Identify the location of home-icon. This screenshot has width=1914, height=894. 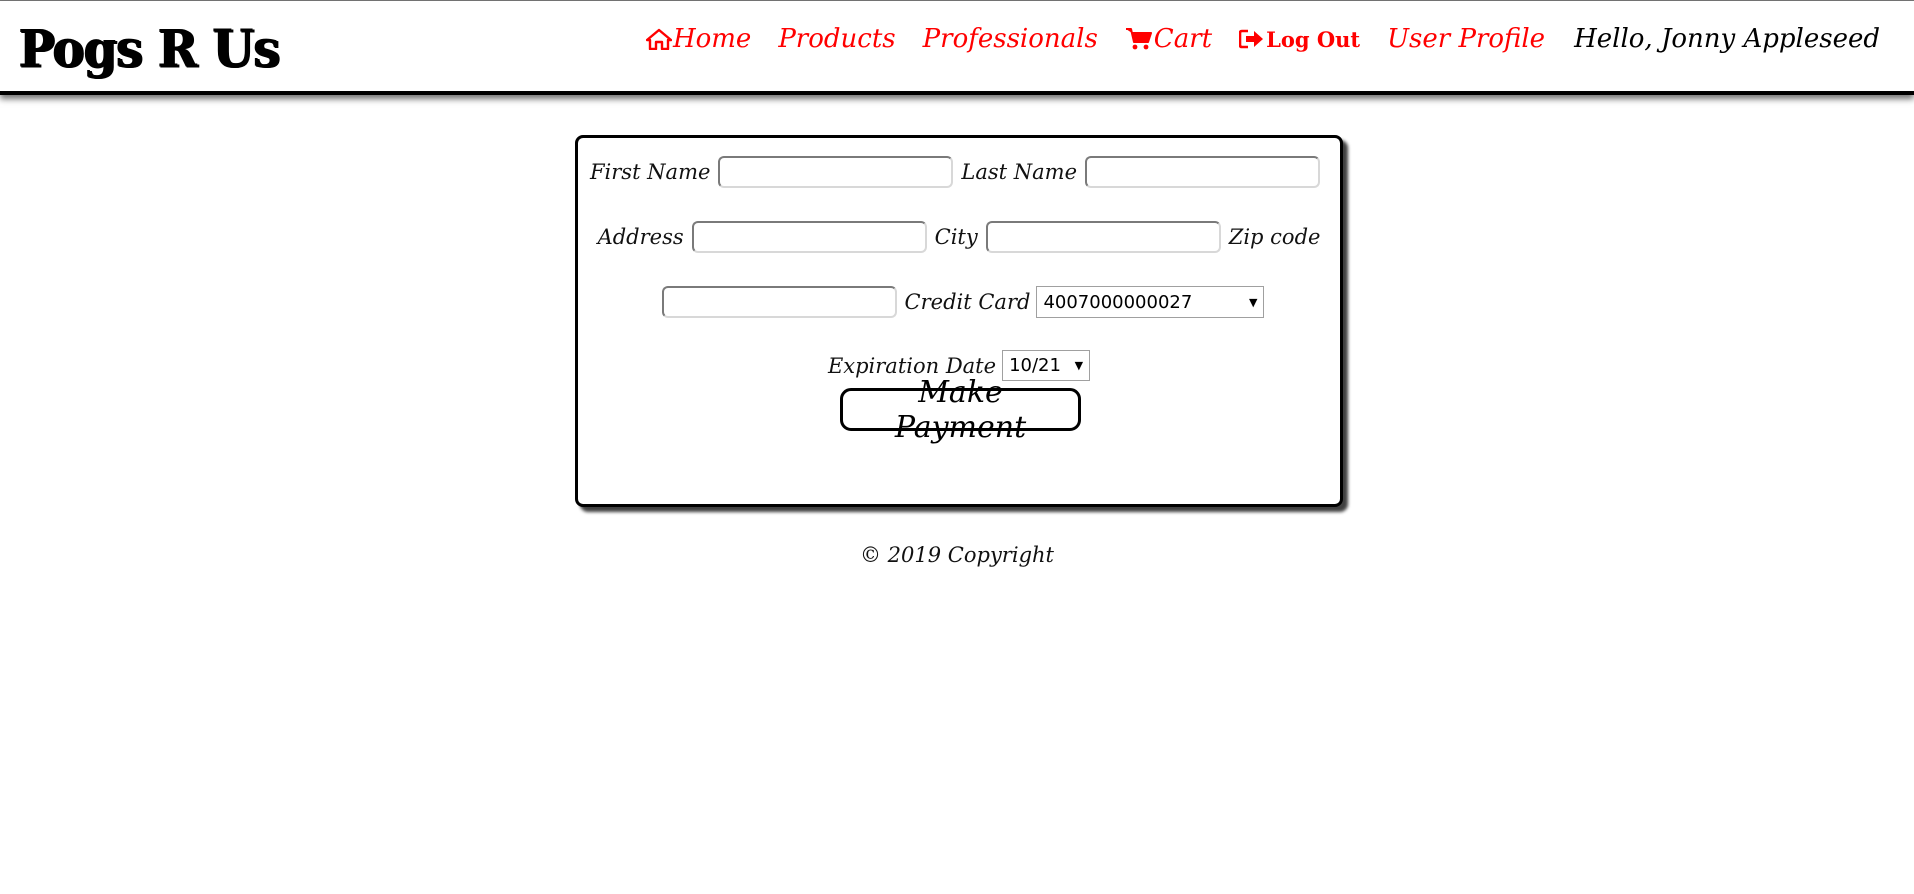
(658, 39).